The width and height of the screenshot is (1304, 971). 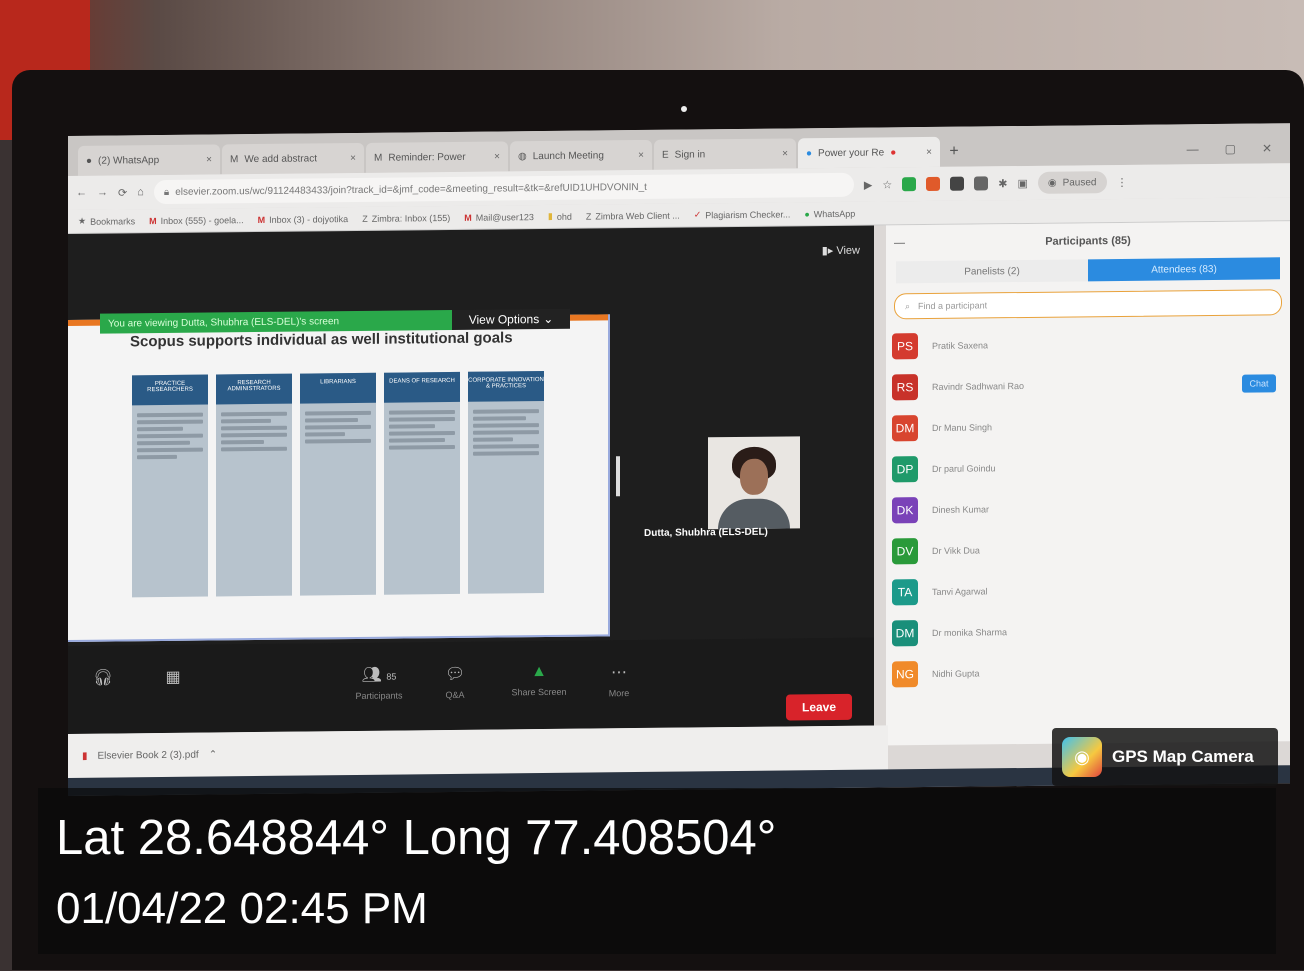 I want to click on search-icon: ⌕, so click(x=908, y=305).